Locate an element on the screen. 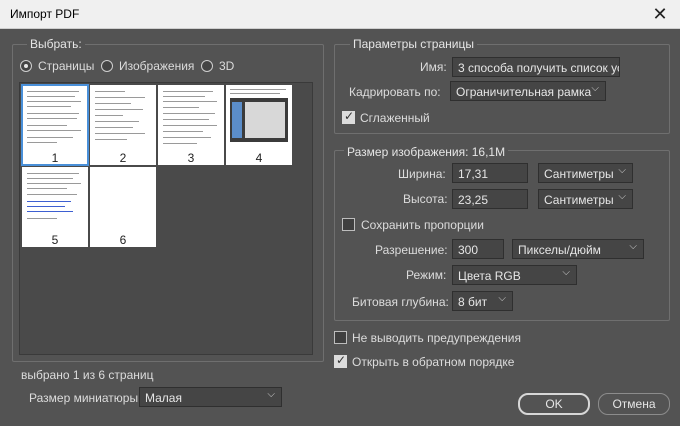 The height and width of the screenshot is (426, 680). radio-images-label: Изображения is located at coordinates (157, 66).